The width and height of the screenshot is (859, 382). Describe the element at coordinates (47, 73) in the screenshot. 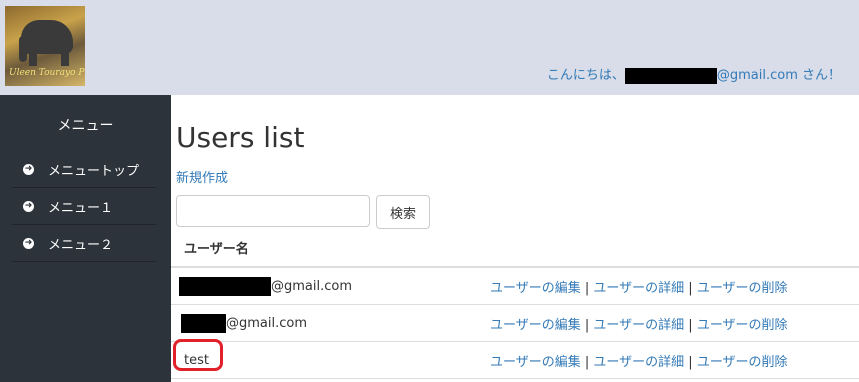

I see `logo-text: Uleen Tourayo Project` at that location.